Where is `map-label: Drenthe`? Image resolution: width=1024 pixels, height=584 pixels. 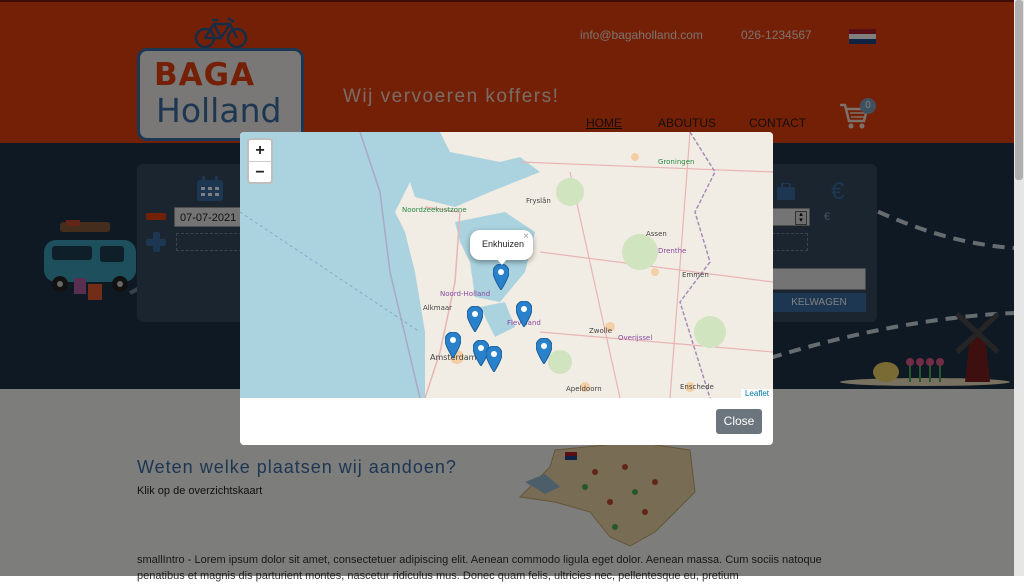 map-label: Drenthe is located at coordinates (672, 251).